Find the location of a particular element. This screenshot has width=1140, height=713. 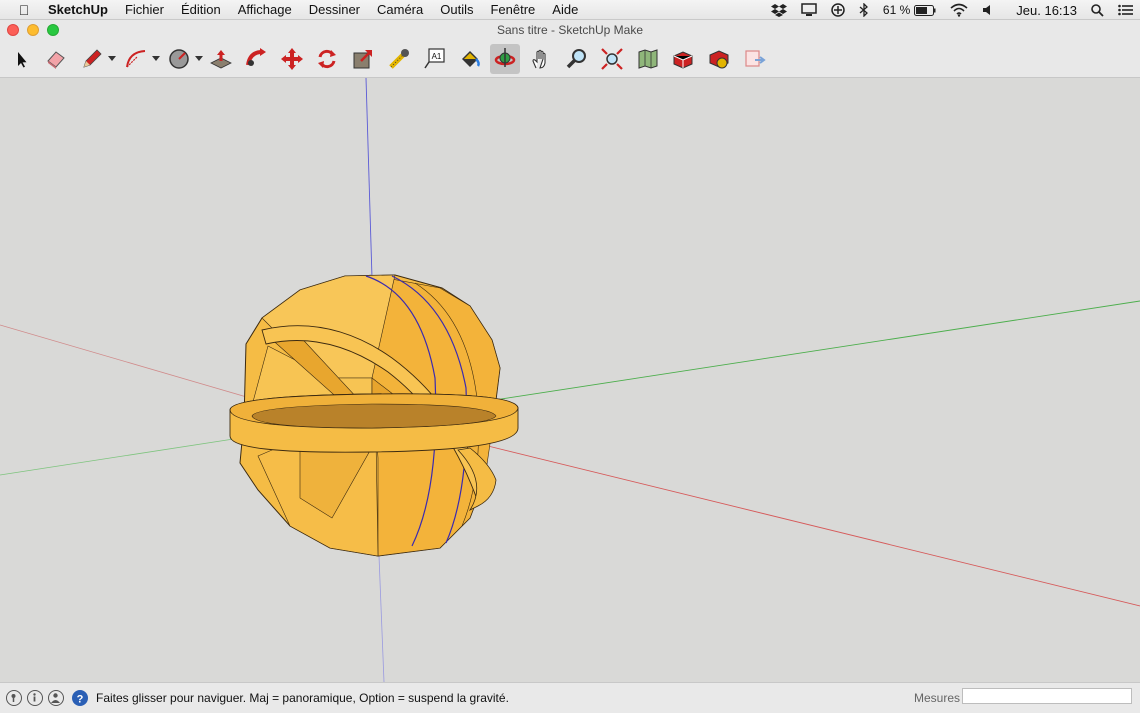

move-arrows-icon is located at coordinates (292, 59).